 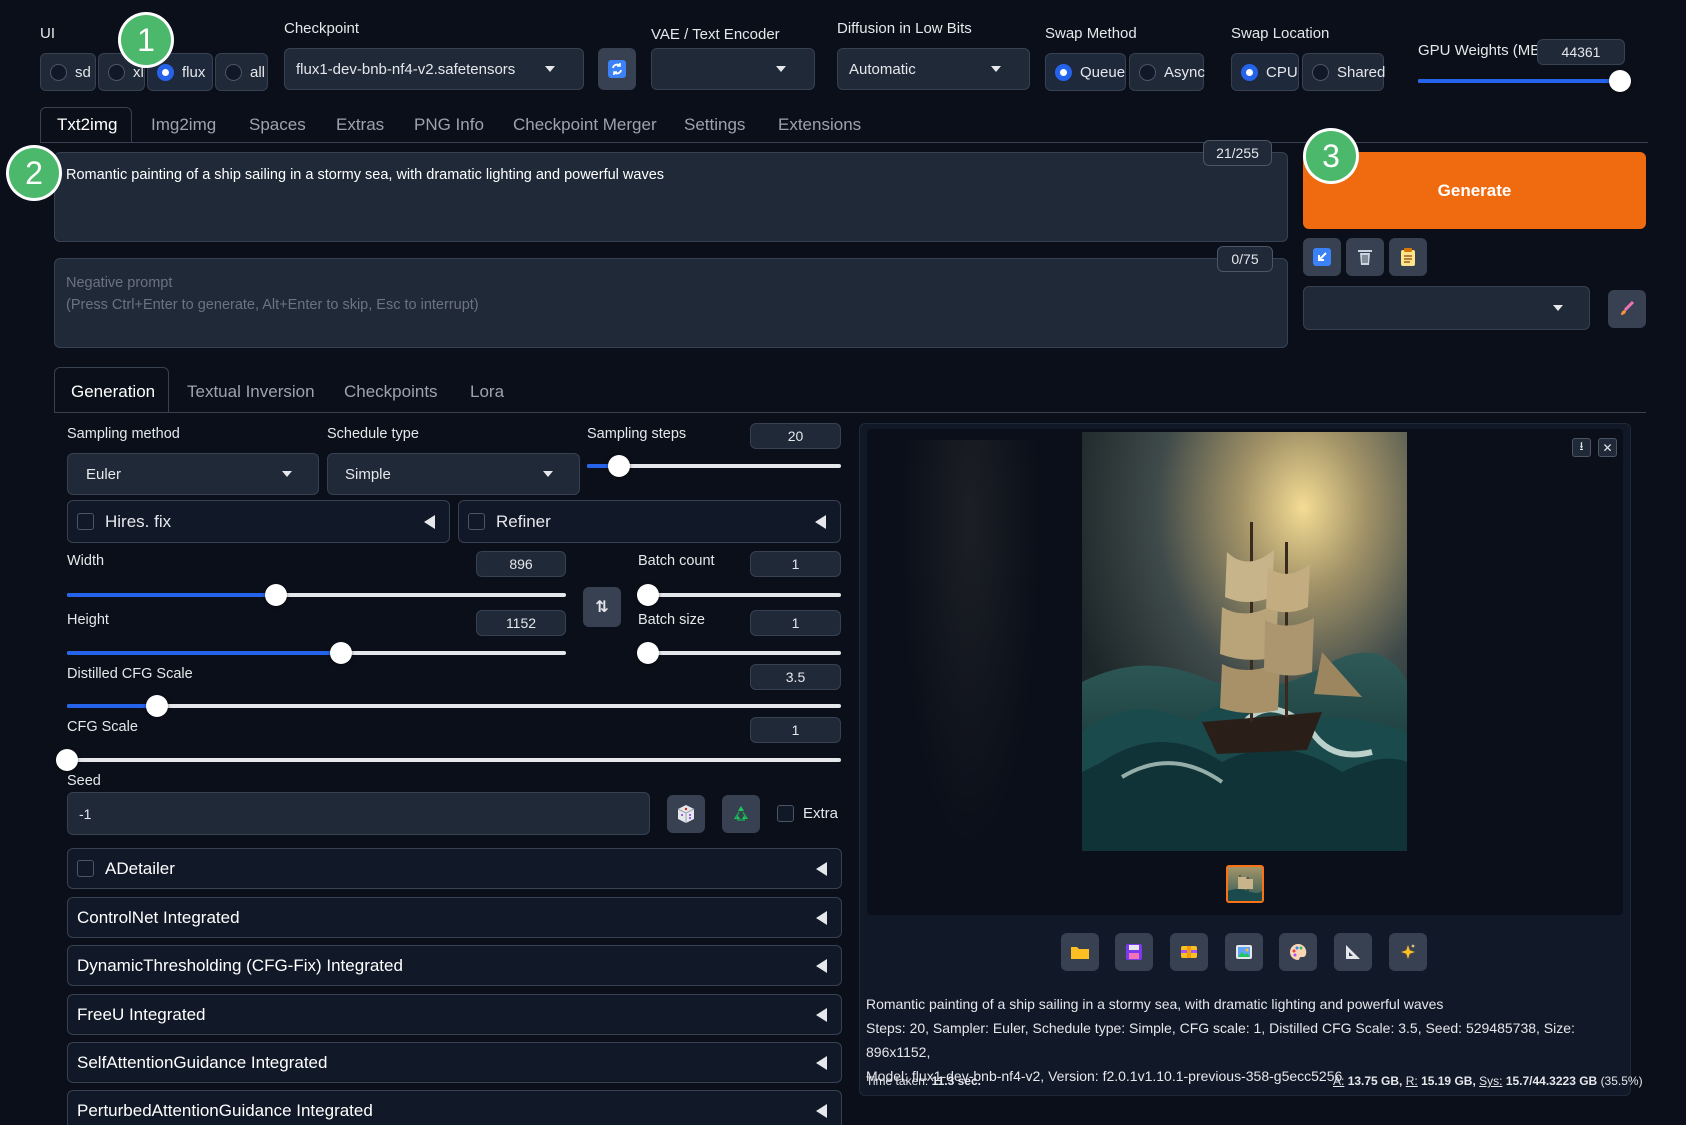 What do you see at coordinates (819, 125) in the screenshot?
I see `tab-extensions: Extensions` at bounding box center [819, 125].